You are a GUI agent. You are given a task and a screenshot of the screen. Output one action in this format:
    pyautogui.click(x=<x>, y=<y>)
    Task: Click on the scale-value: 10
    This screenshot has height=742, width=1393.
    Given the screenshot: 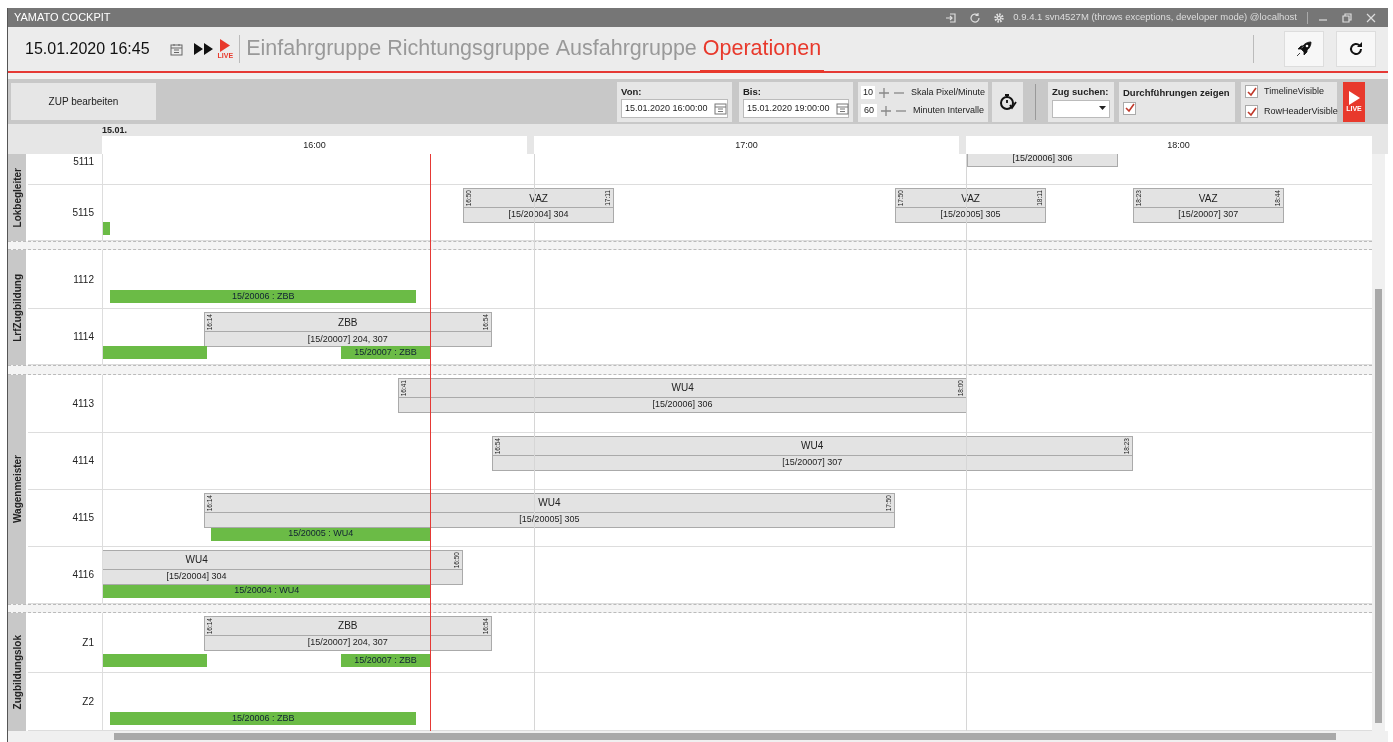 What is the action you would take?
    pyautogui.click(x=868, y=92)
    